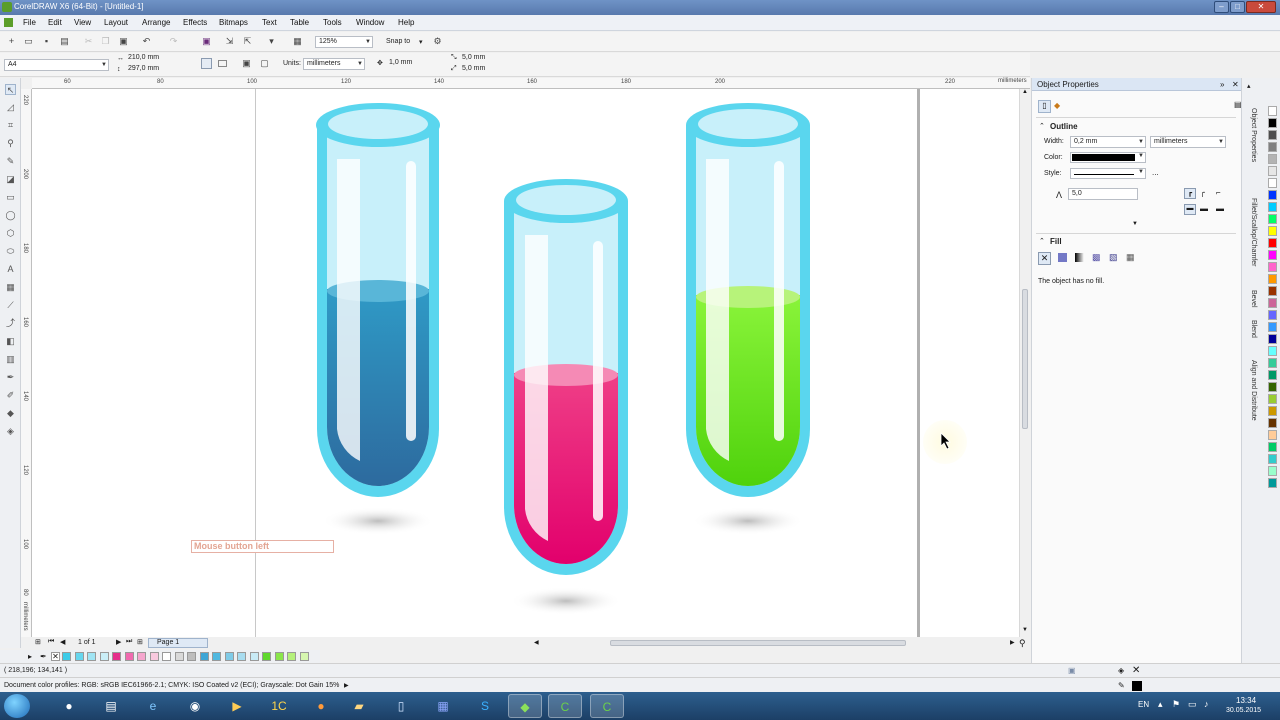 The width and height of the screenshot is (1280, 720). What do you see at coordinates (82, 22) in the screenshot?
I see `menu-view: View` at bounding box center [82, 22].